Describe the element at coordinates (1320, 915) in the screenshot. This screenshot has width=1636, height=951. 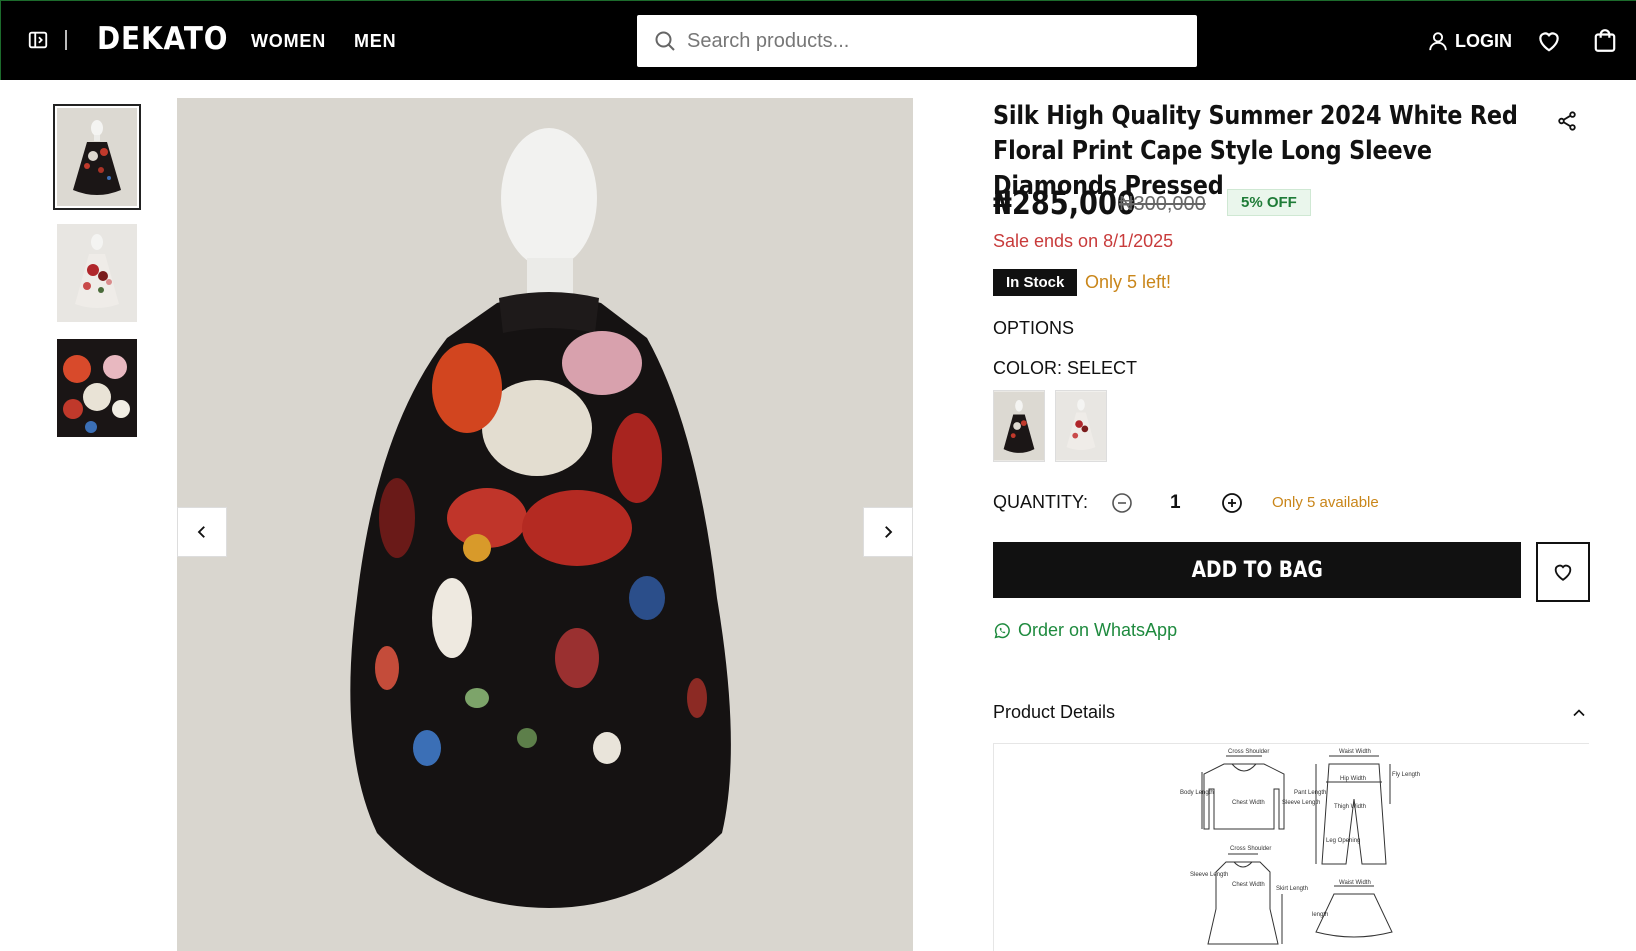
I see `size-chart-label: length` at that location.